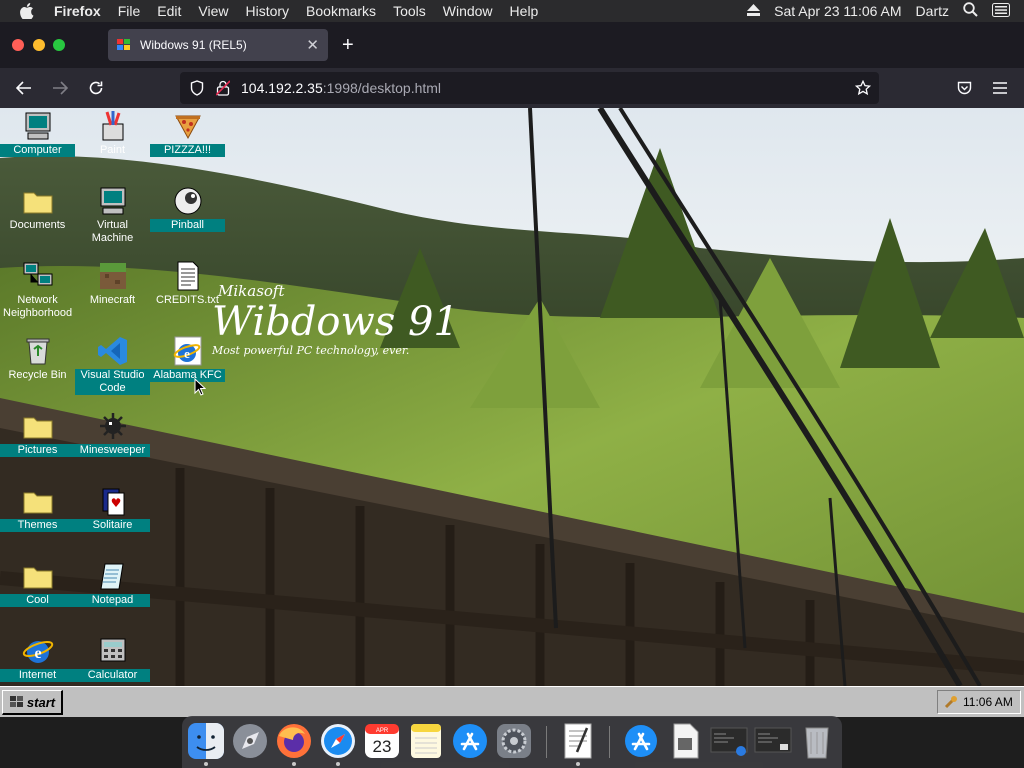  I want to click on browser-nav-bar: 104.192.2.35:1998/desktop.html, so click(512, 88).